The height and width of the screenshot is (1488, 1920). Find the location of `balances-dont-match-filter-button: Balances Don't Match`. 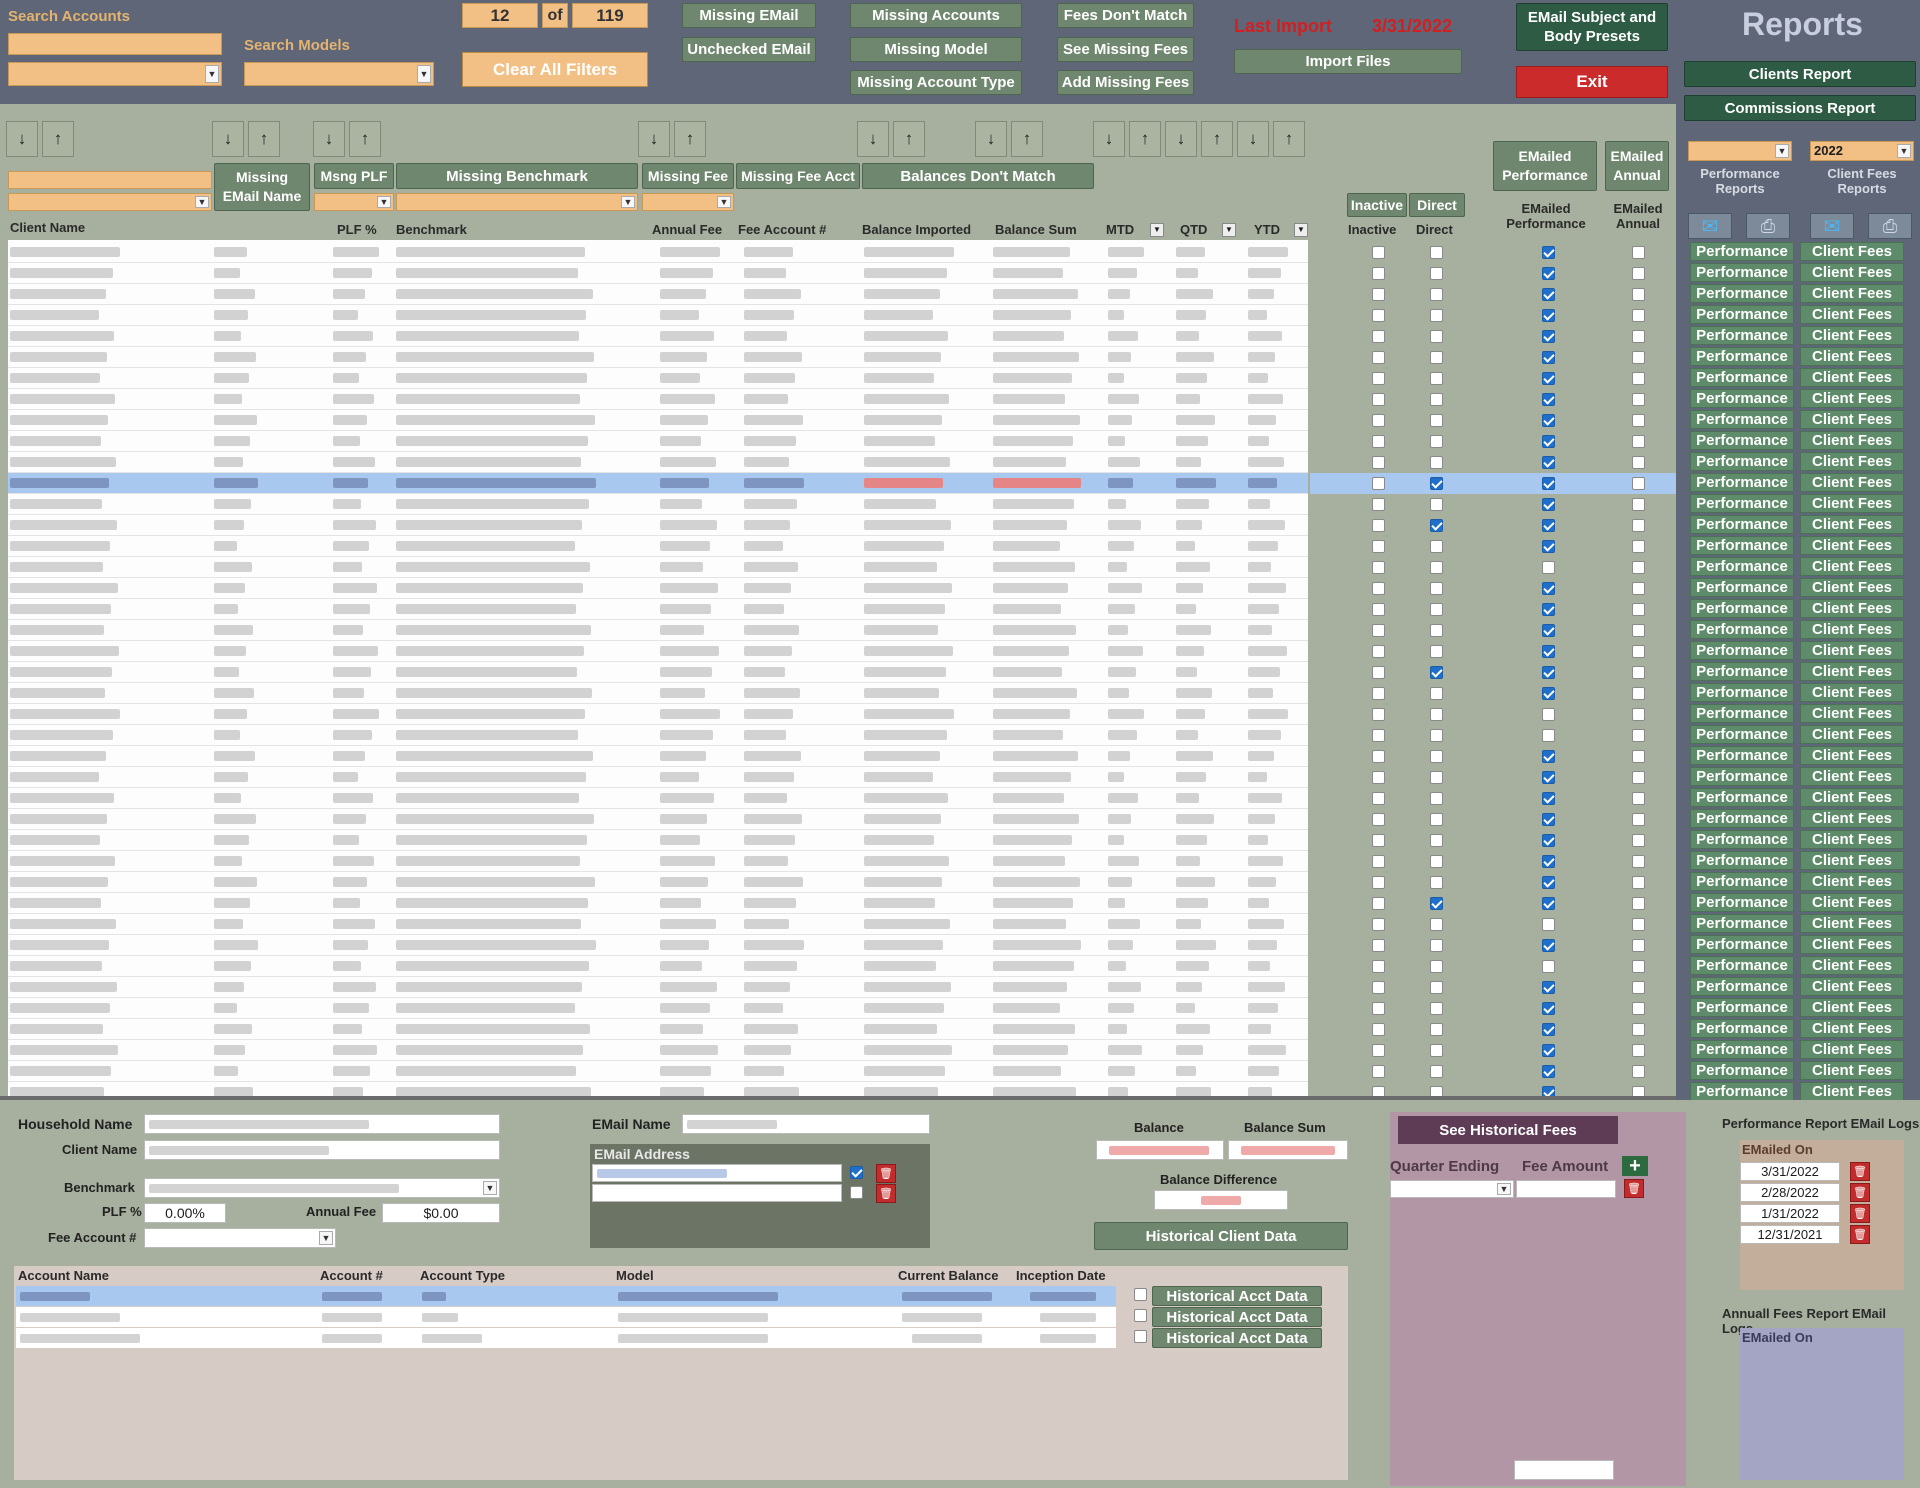

balances-dont-match-filter-button: Balances Don't Match is located at coordinates (978, 176).